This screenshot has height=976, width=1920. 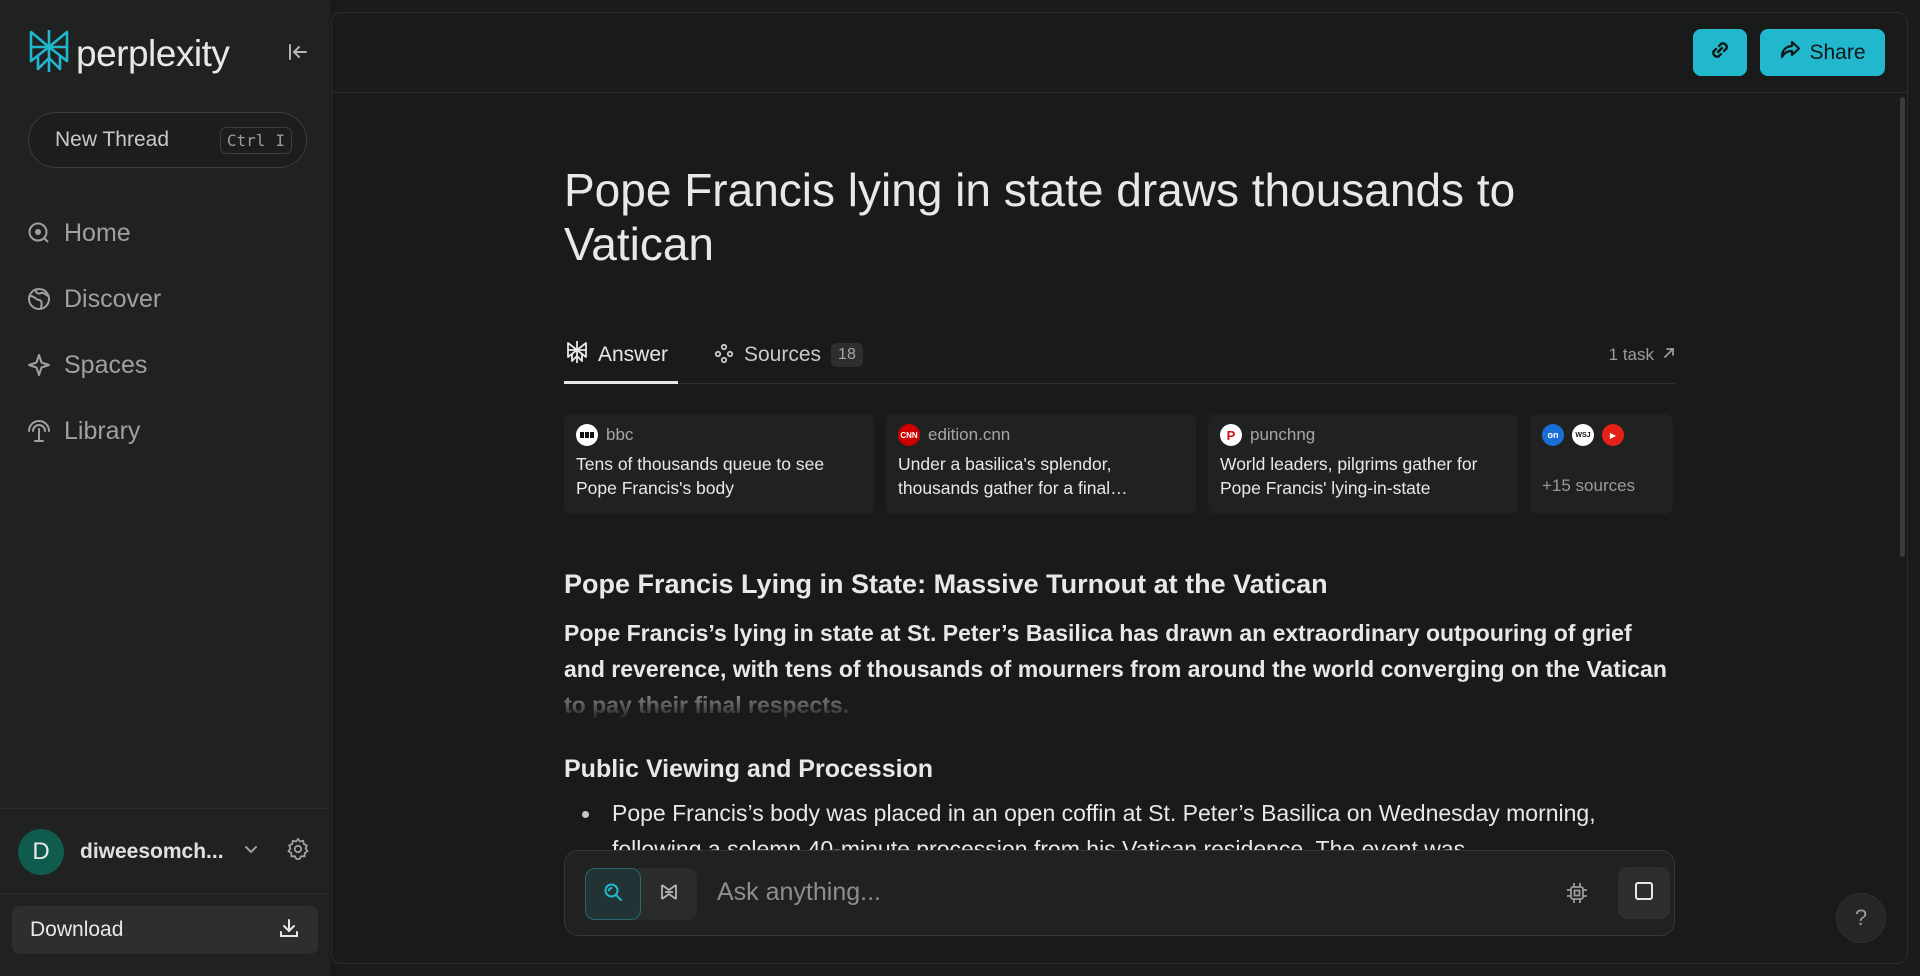 I want to click on search-mode-button, so click(x=613, y=894).